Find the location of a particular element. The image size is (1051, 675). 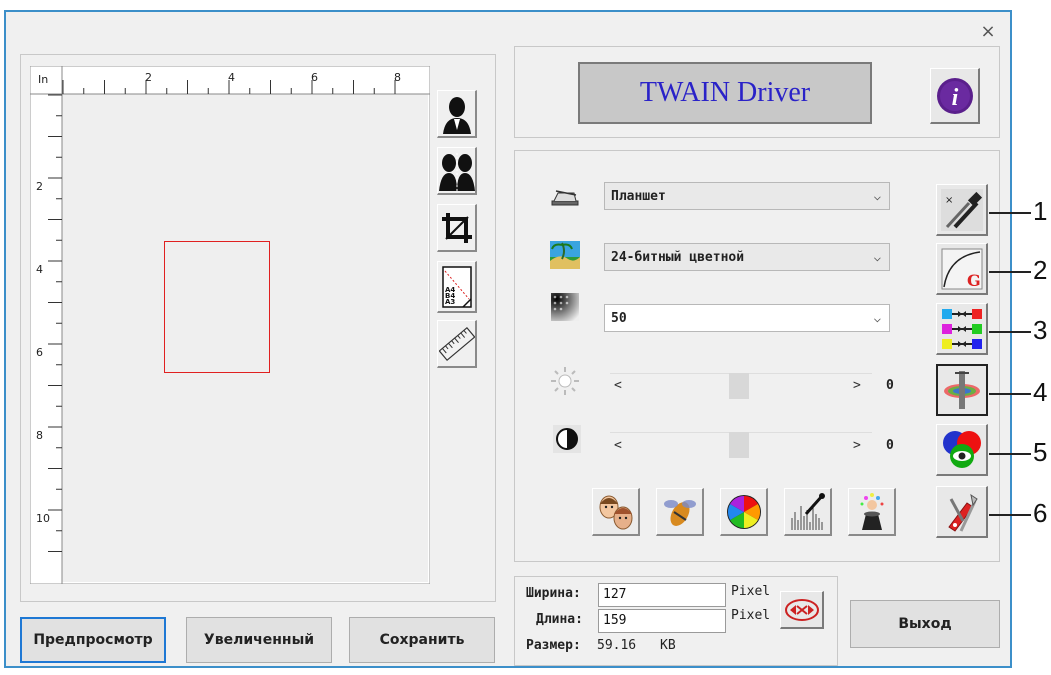

paper-size-icon: A4 B4 A3 is located at coordinates (456, 286).